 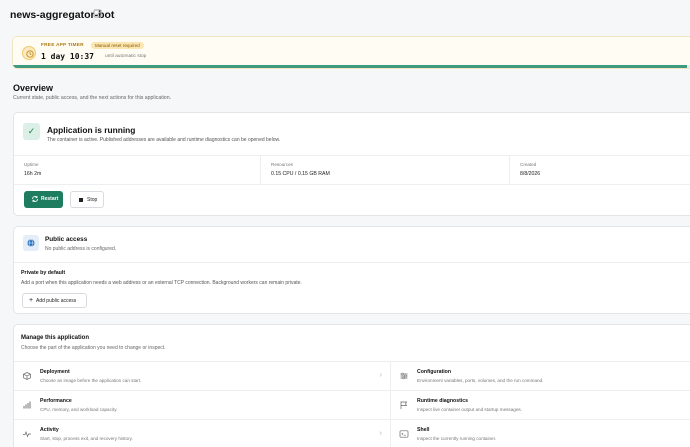 I want to click on bar-chart-icon, so click(x=27, y=405).